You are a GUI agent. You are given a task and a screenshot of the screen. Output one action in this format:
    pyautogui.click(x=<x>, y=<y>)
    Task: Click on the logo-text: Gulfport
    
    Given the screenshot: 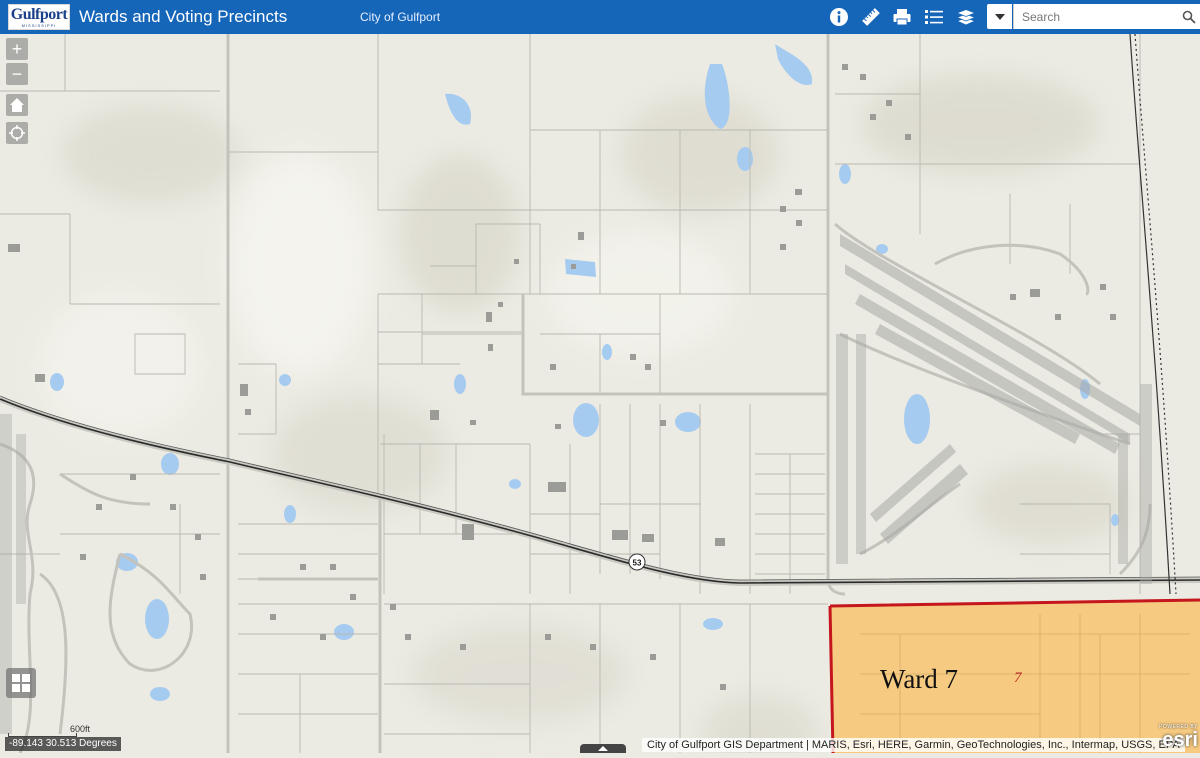 What is the action you would take?
    pyautogui.click(x=39, y=14)
    